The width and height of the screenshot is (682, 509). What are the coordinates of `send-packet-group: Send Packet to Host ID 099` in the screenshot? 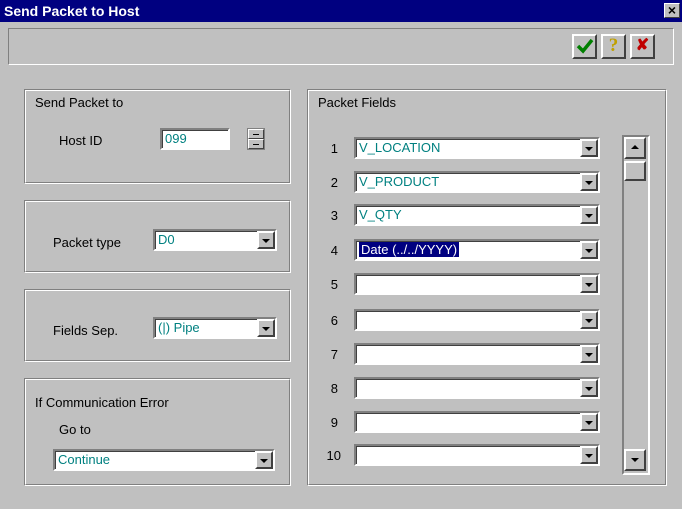 It's located at (157, 136).